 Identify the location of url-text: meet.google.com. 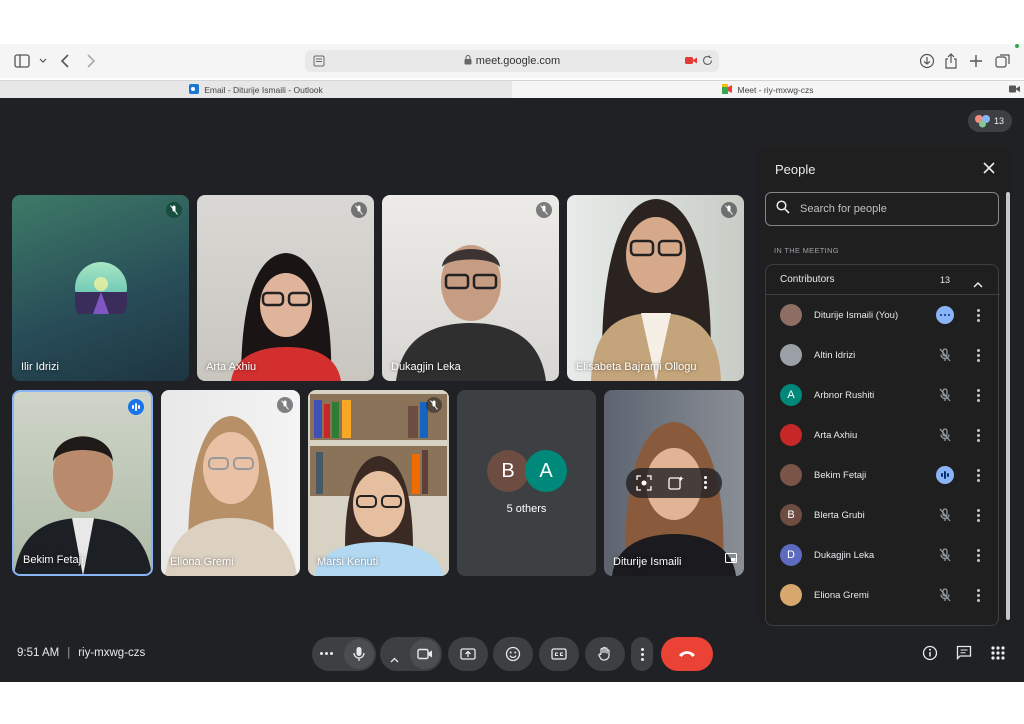
(518, 61).